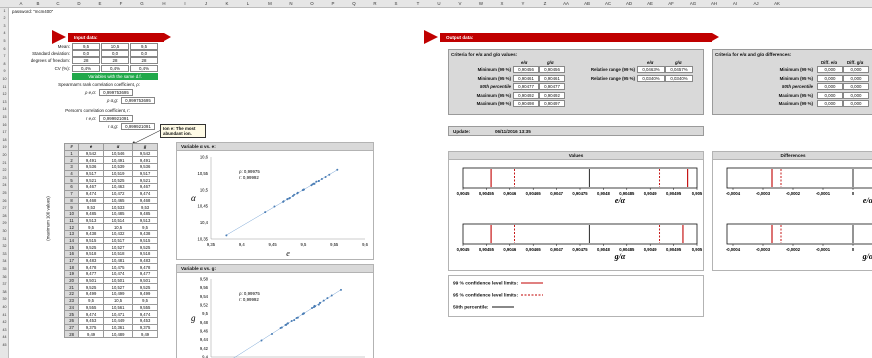 The image size is (872, 358). Describe the element at coordinates (587, 3) in the screenshot. I see `column-header: AB` at that location.